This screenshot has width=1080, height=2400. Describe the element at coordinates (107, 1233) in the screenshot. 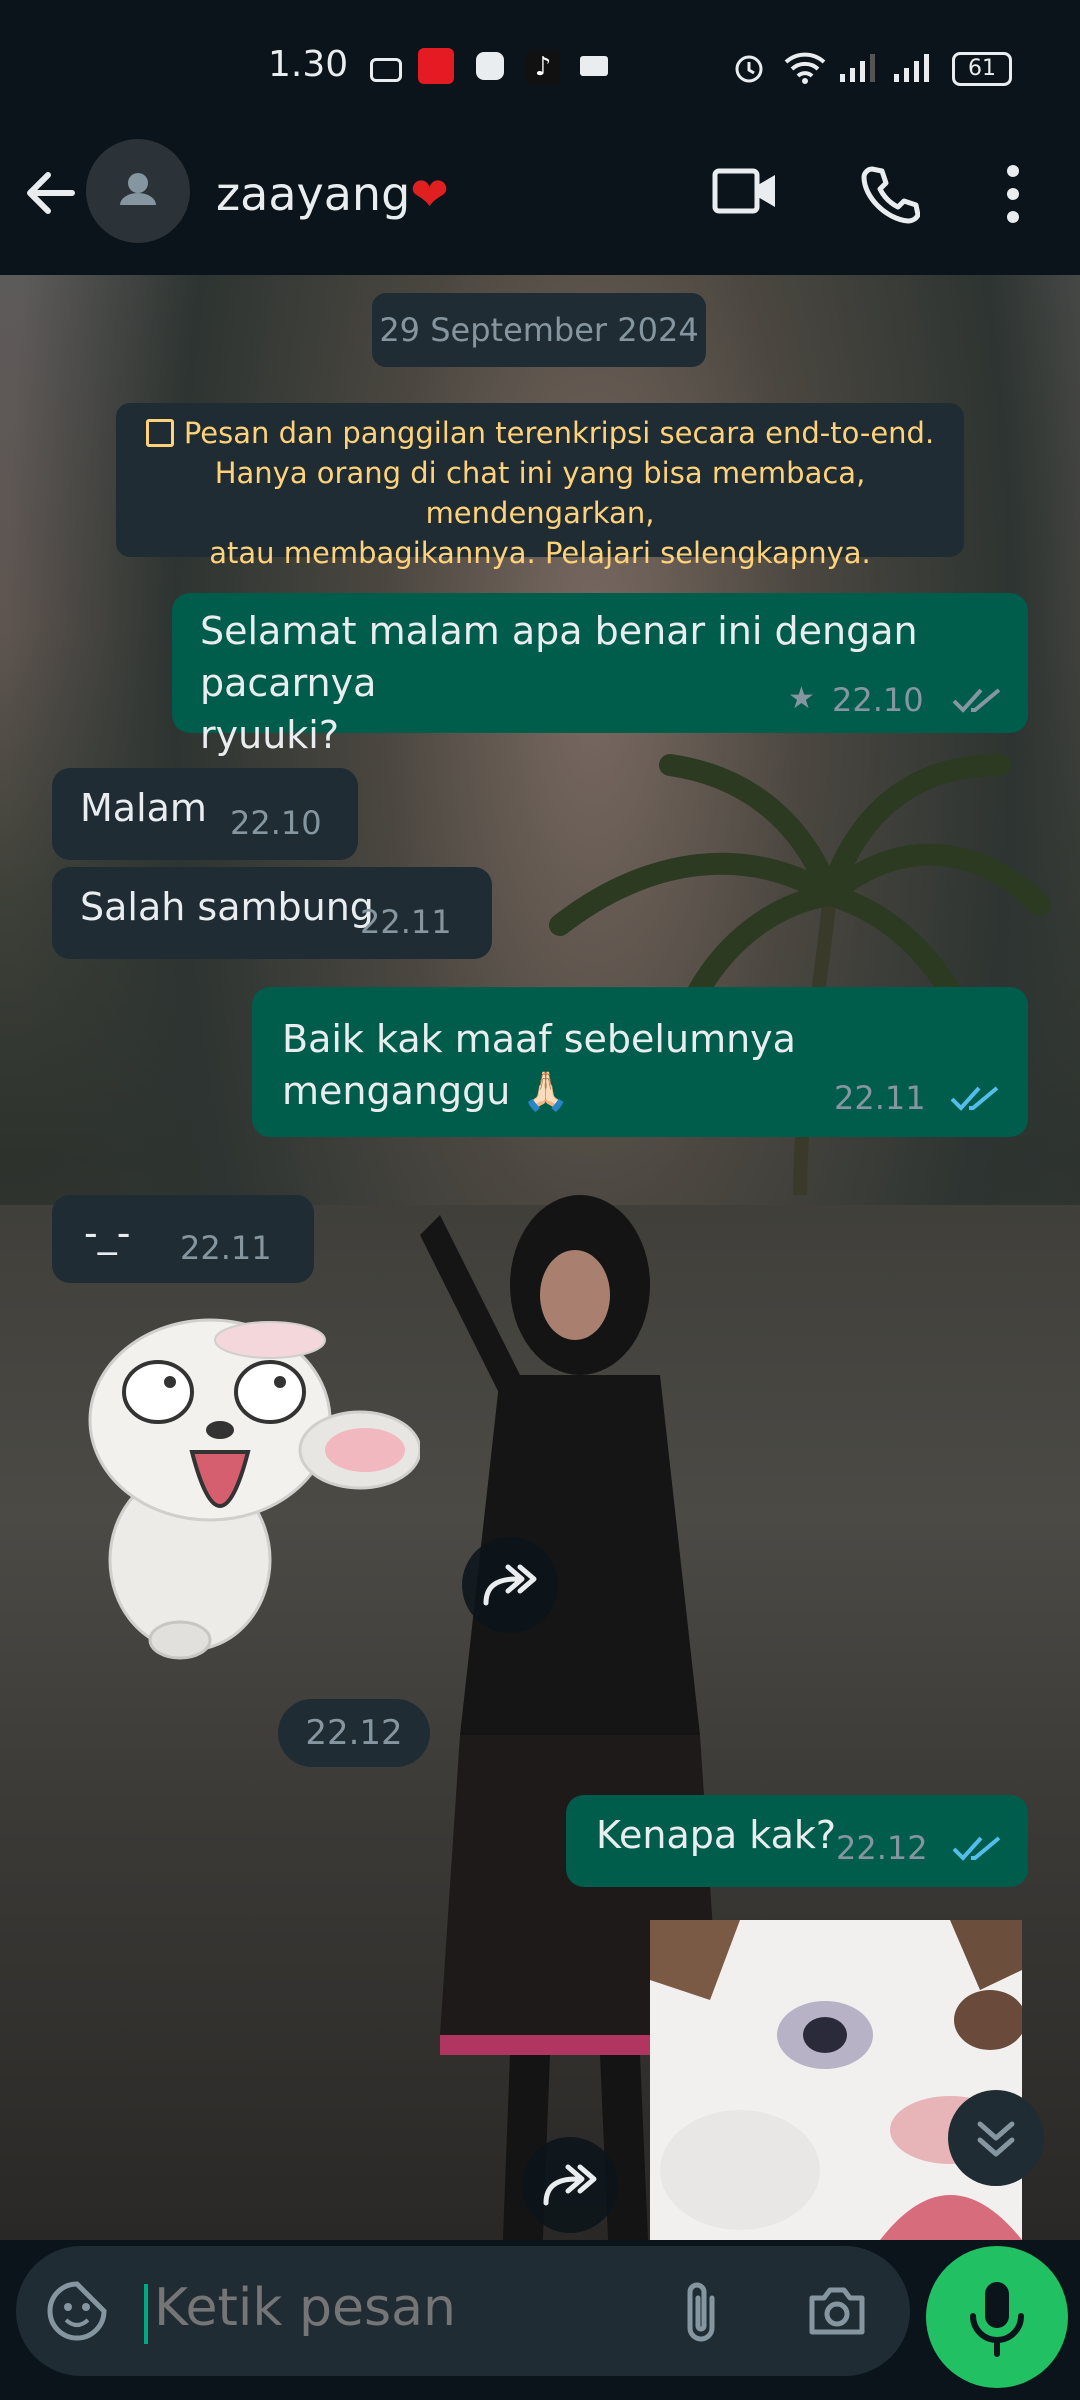

I see `message-text: -_-` at that location.